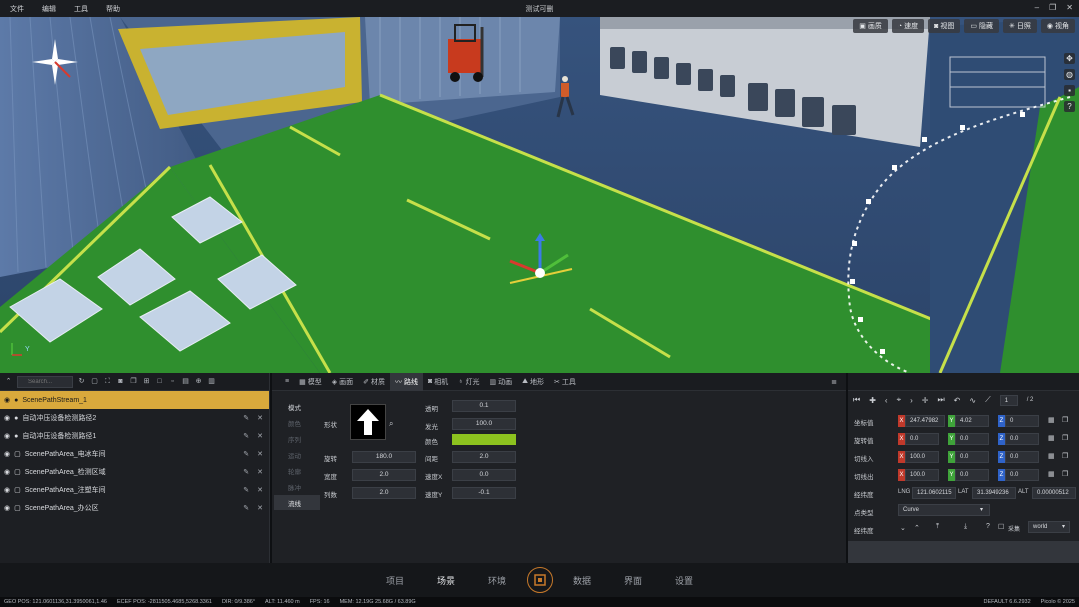 This screenshot has width=1079, height=607. I want to click on fit-icon: ⛶, so click(107, 381).